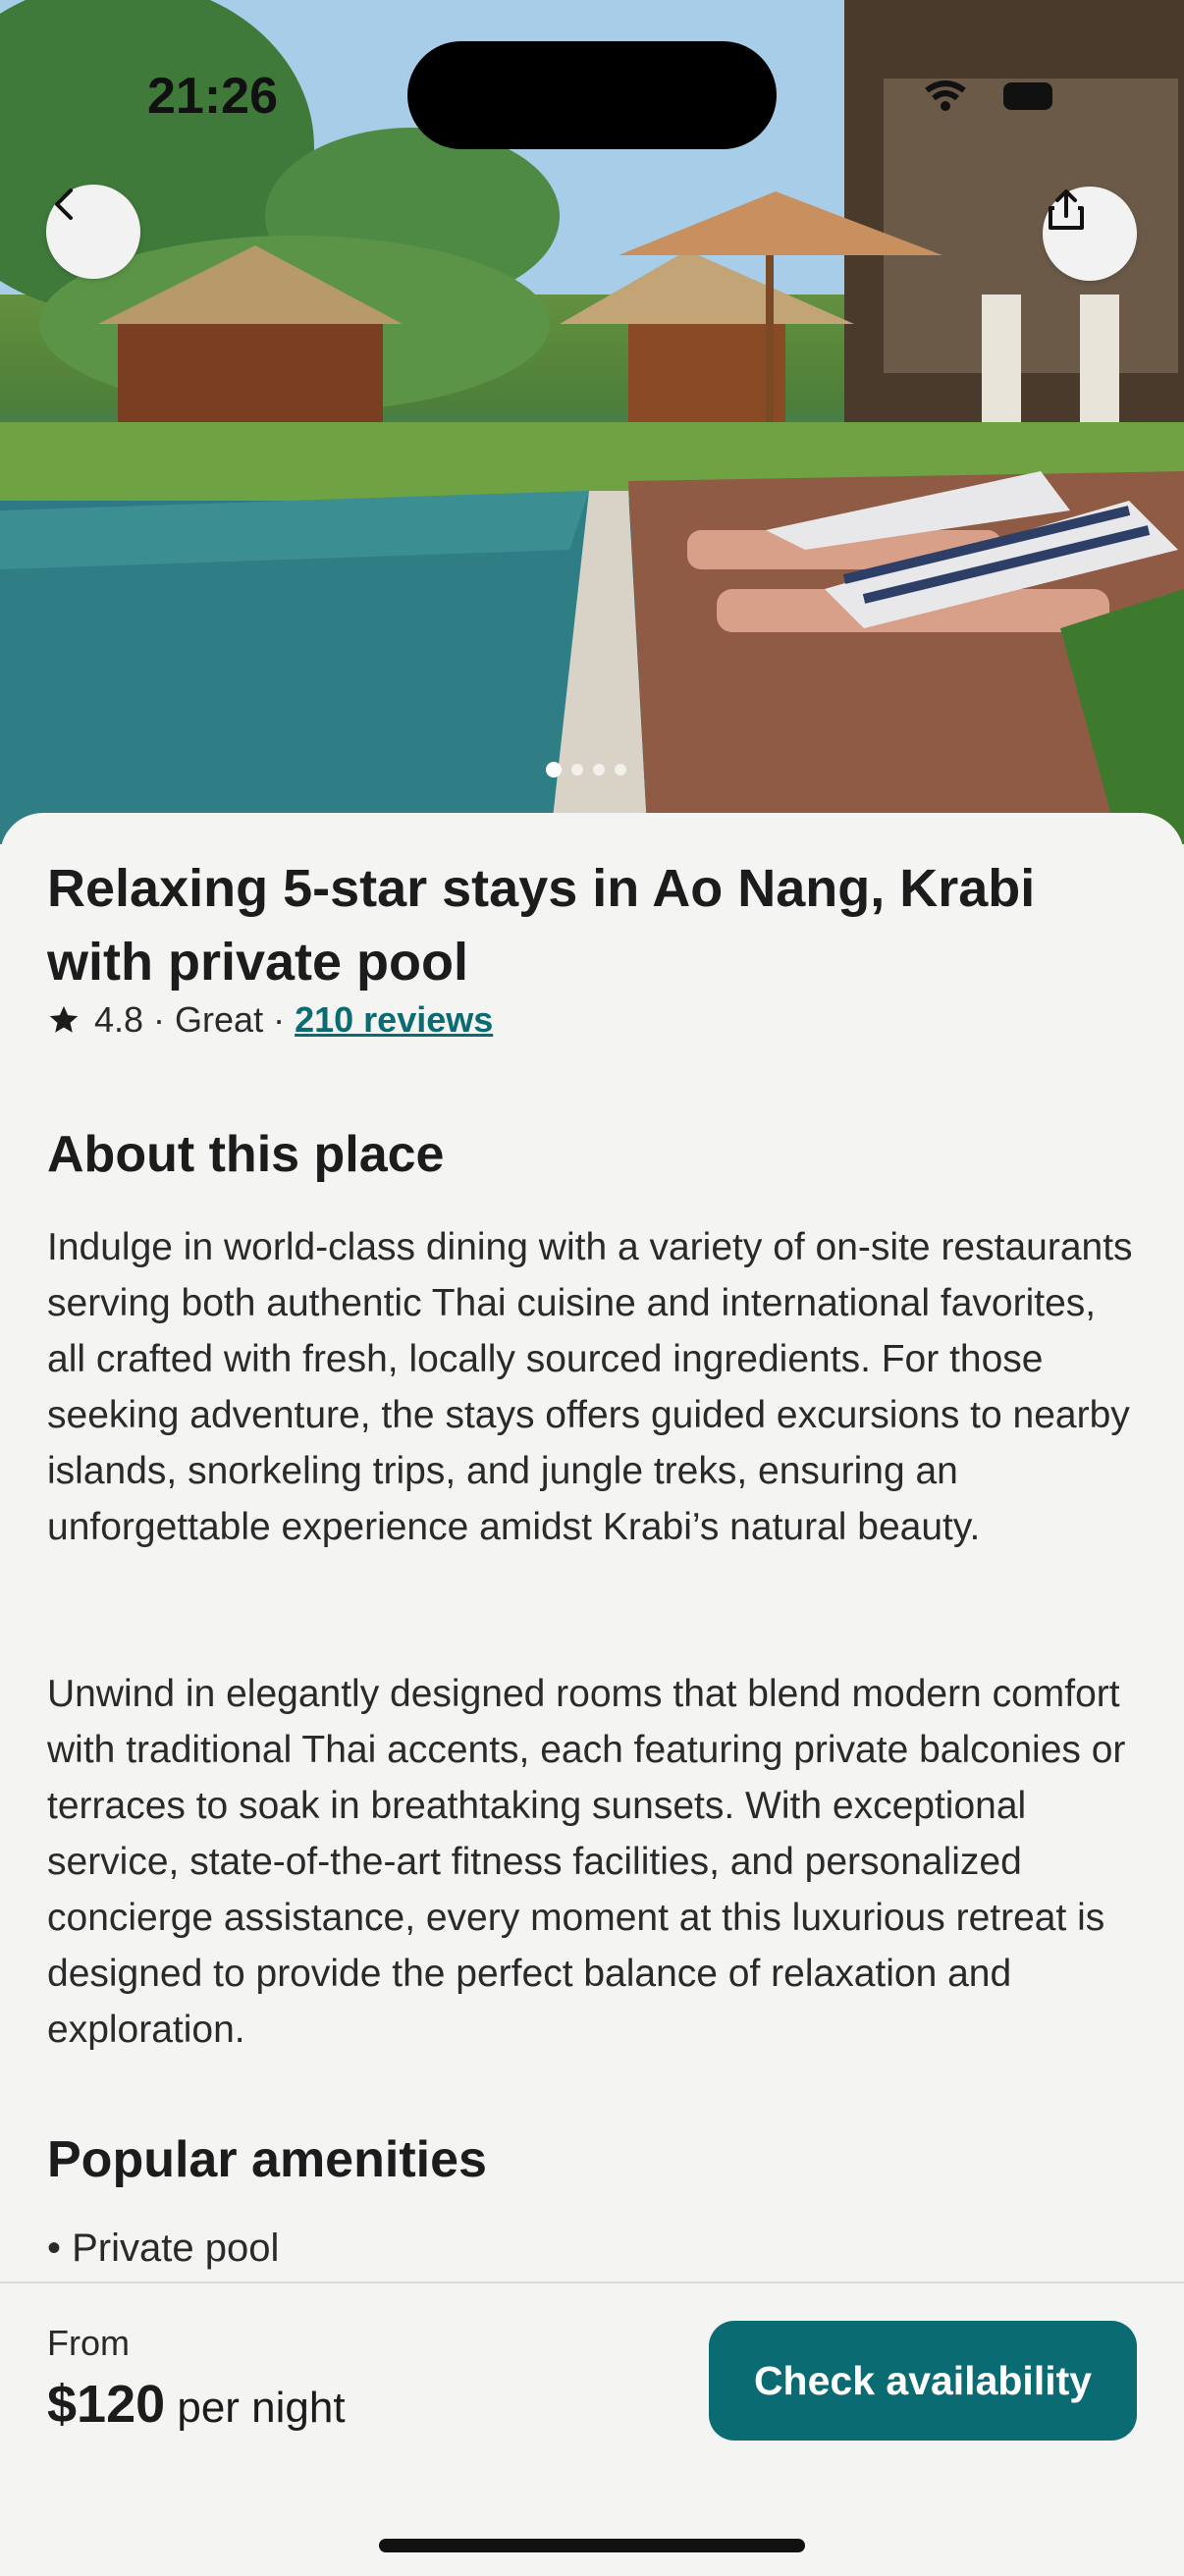 This screenshot has height=2576, width=1184. I want to click on rating-row: 4.8 · Great · 210 reviews, so click(270, 1020).